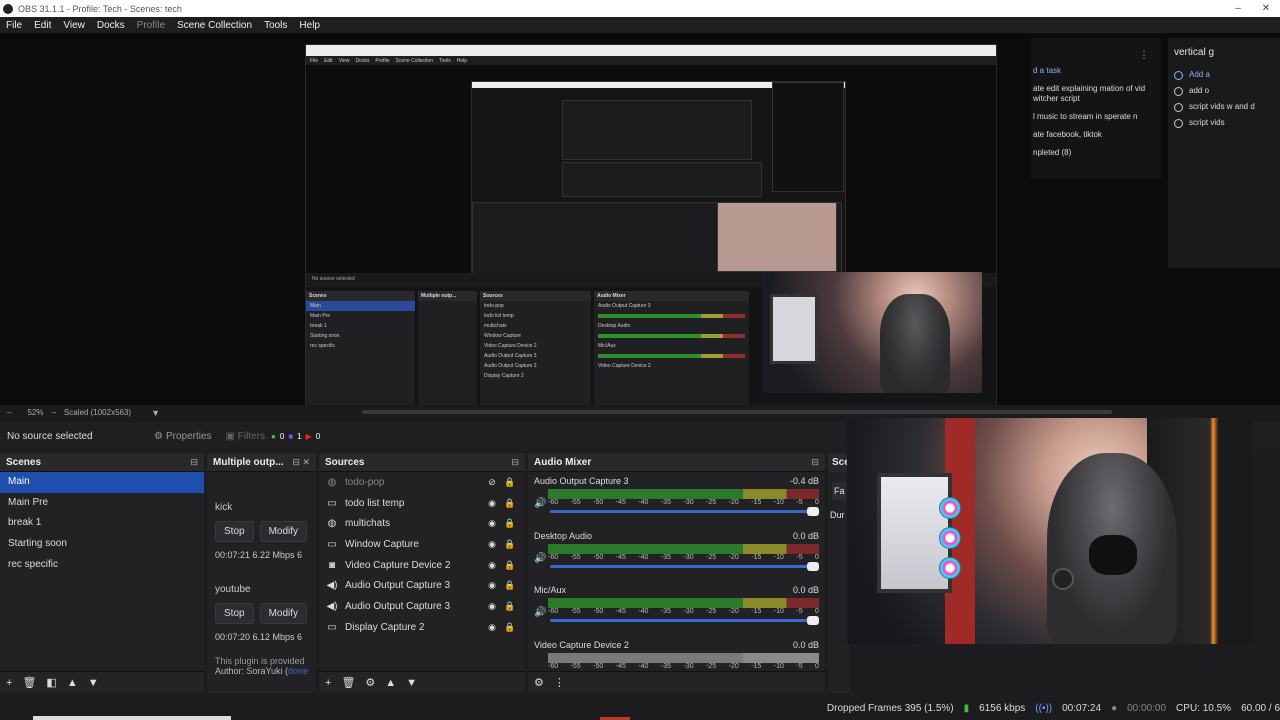 This screenshot has height=720, width=1280. I want to click on menu-docks: Docks, so click(111, 25).